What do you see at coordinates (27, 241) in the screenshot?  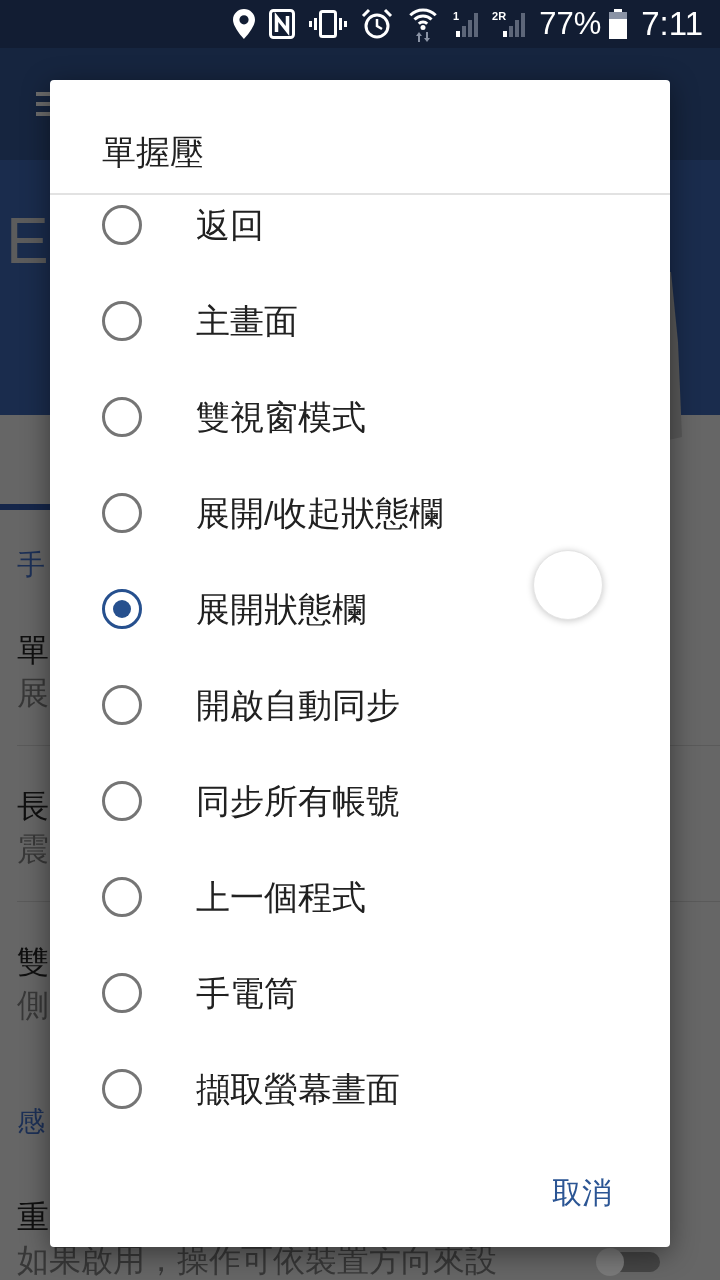 I see `header-title: E` at bounding box center [27, 241].